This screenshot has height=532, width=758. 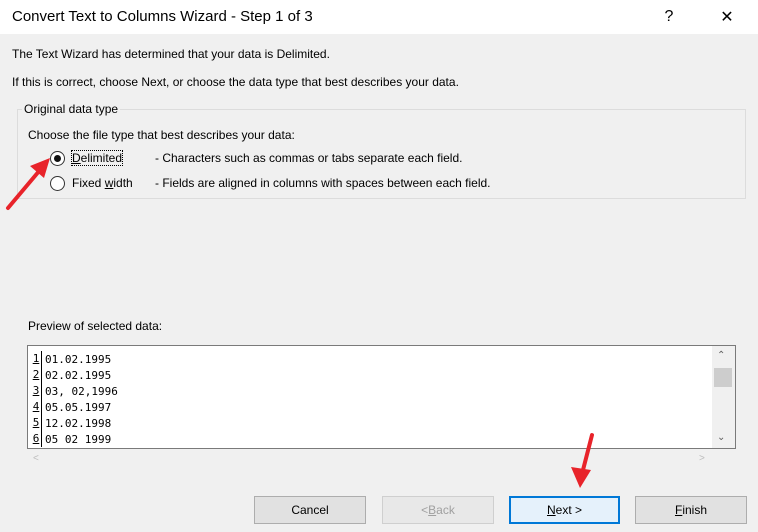 I want to click on close-button: ✕, so click(x=727, y=17).